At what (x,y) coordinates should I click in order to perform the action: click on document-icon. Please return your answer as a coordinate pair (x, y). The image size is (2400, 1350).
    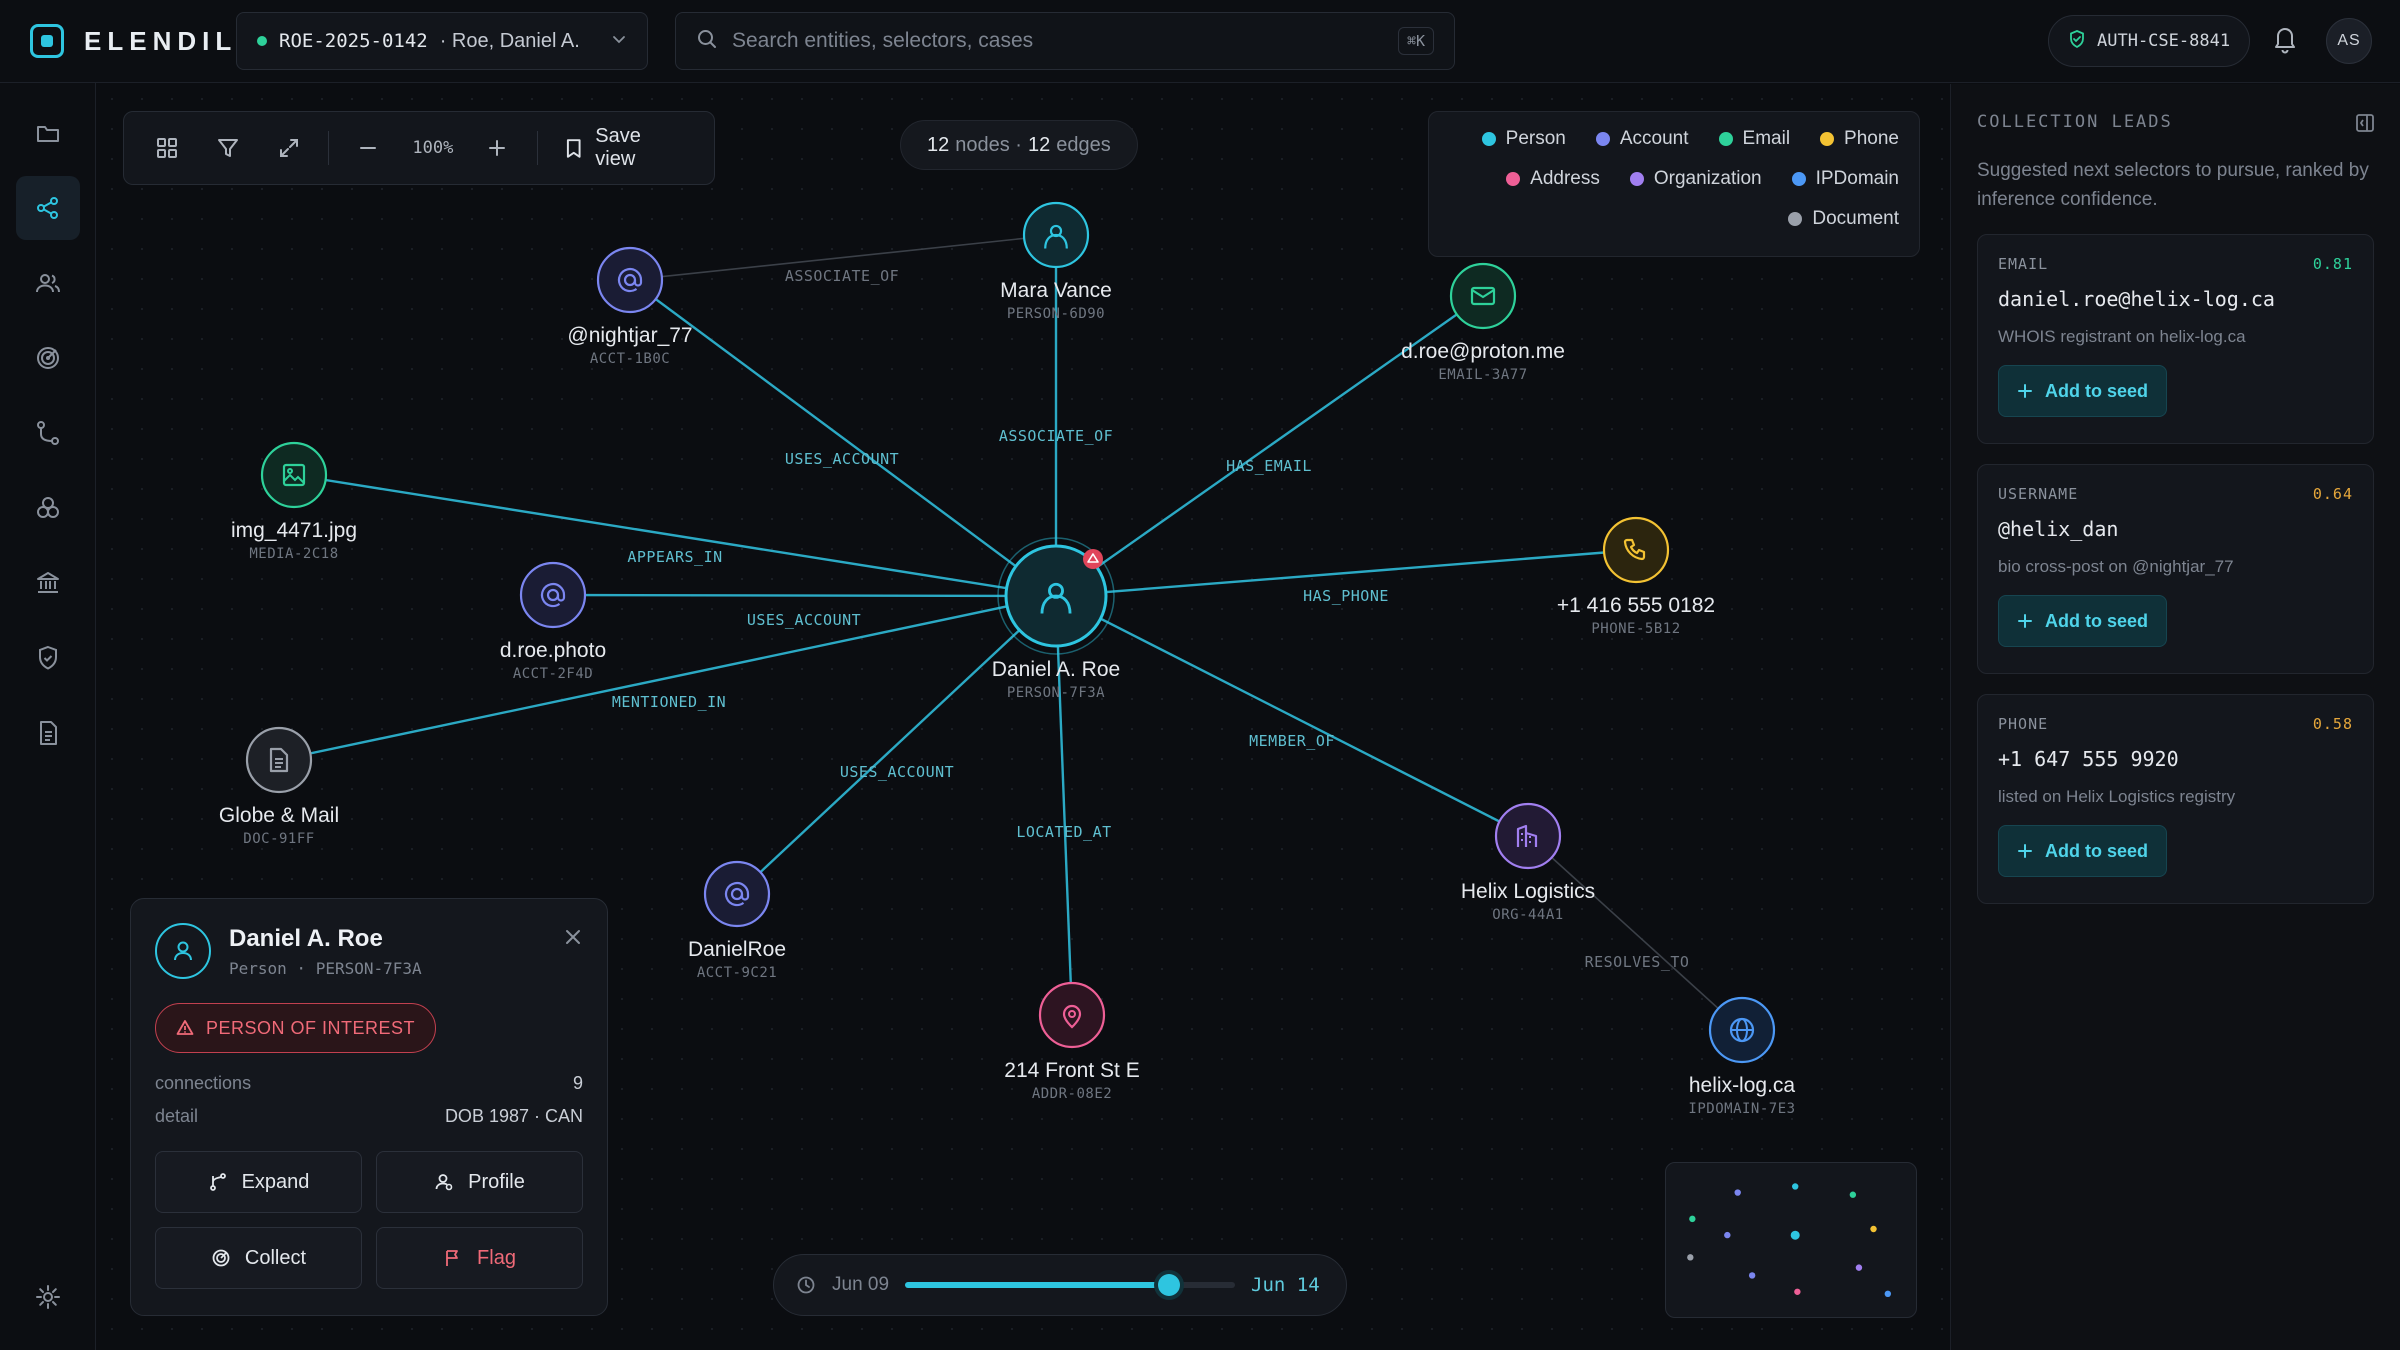
    Looking at the image, I should click on (48, 733).